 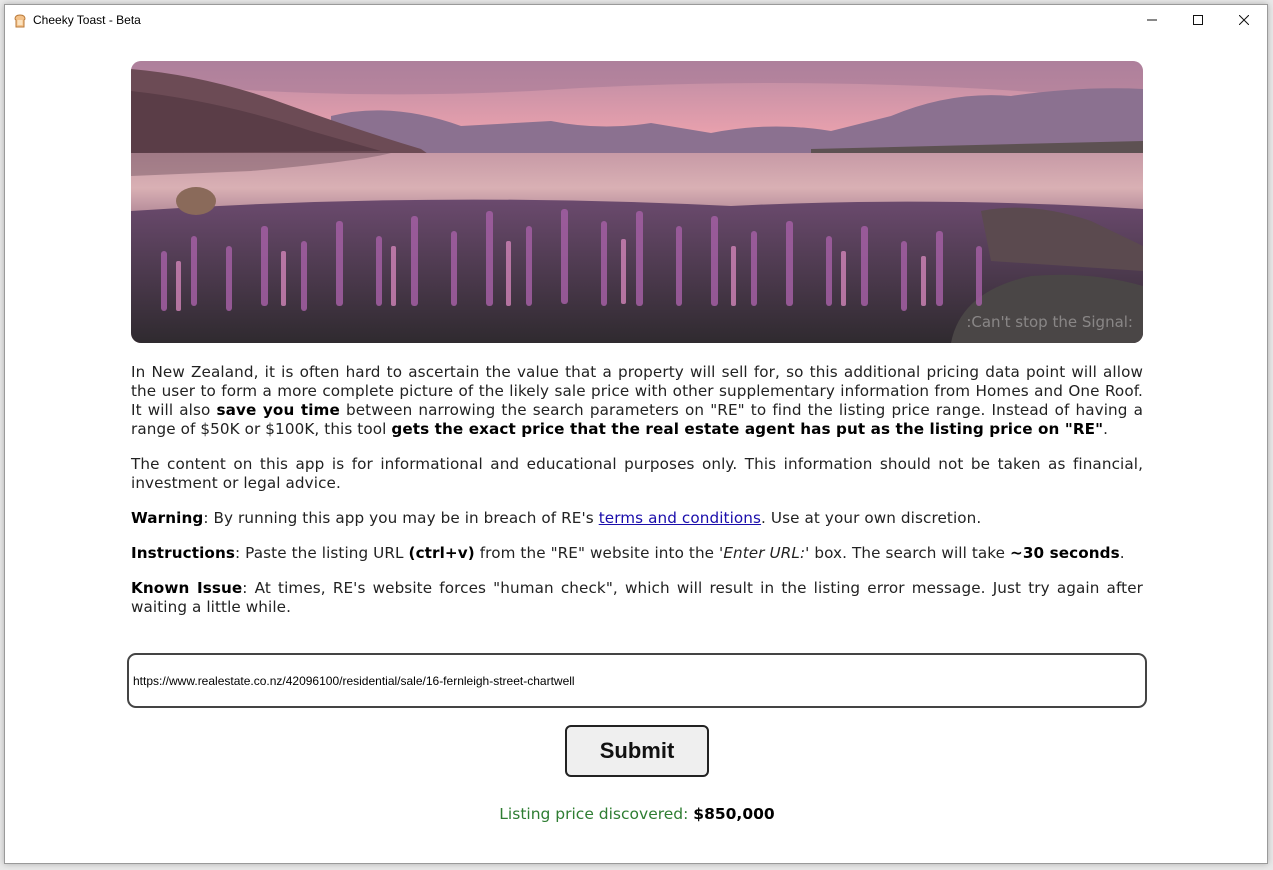 I want to click on maximize-button, so click(x=1198, y=20).